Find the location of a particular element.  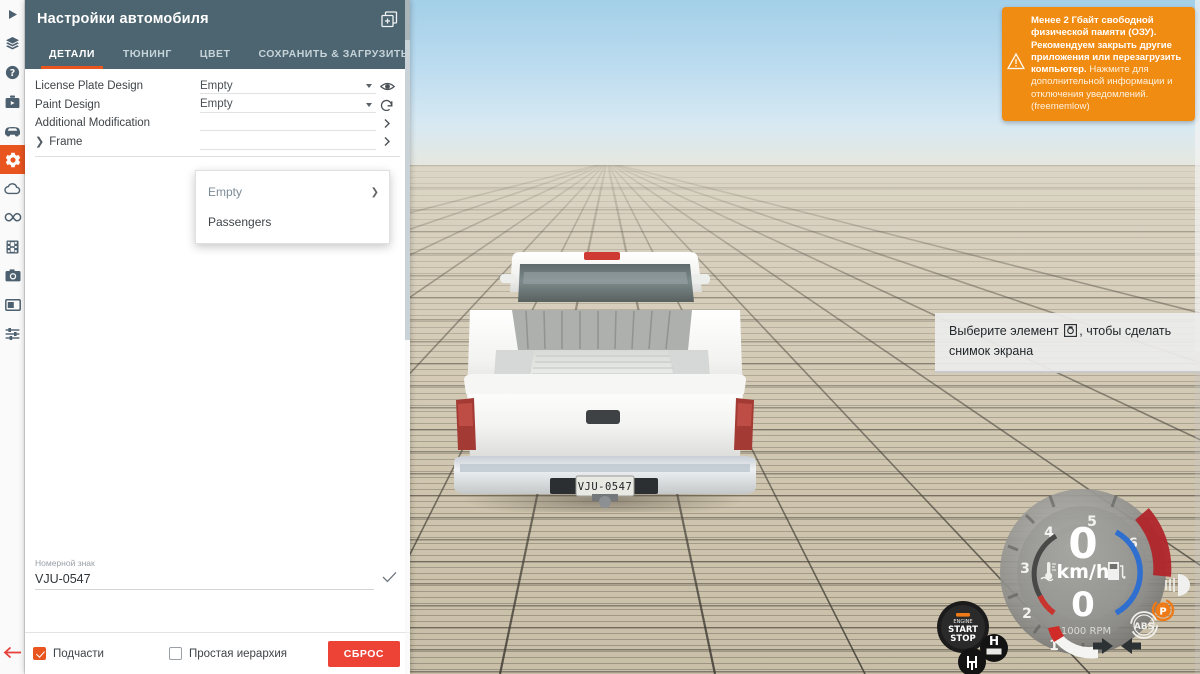

tab-color: ЦВЕТ is located at coordinates (215, 53).